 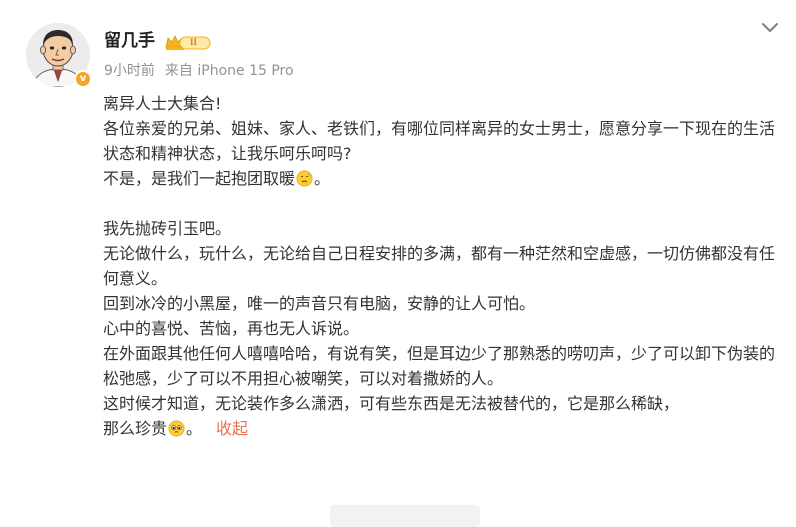 What do you see at coordinates (162, 103) in the screenshot?
I see `post-paragraph: 离异人士大集合!` at bounding box center [162, 103].